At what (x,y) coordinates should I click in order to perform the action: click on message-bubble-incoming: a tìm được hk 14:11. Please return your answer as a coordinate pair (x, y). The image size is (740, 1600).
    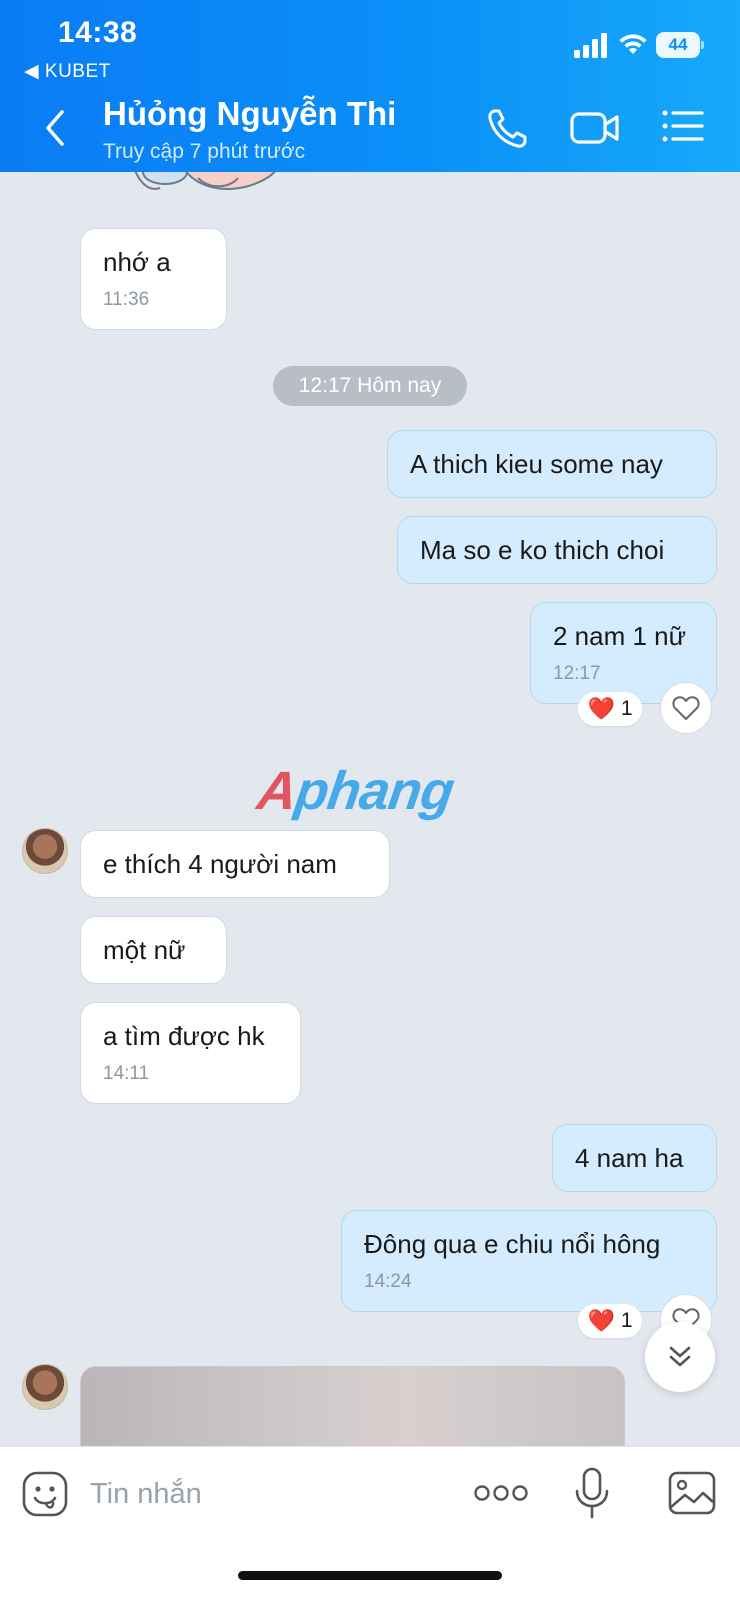
    Looking at the image, I should click on (190, 1053).